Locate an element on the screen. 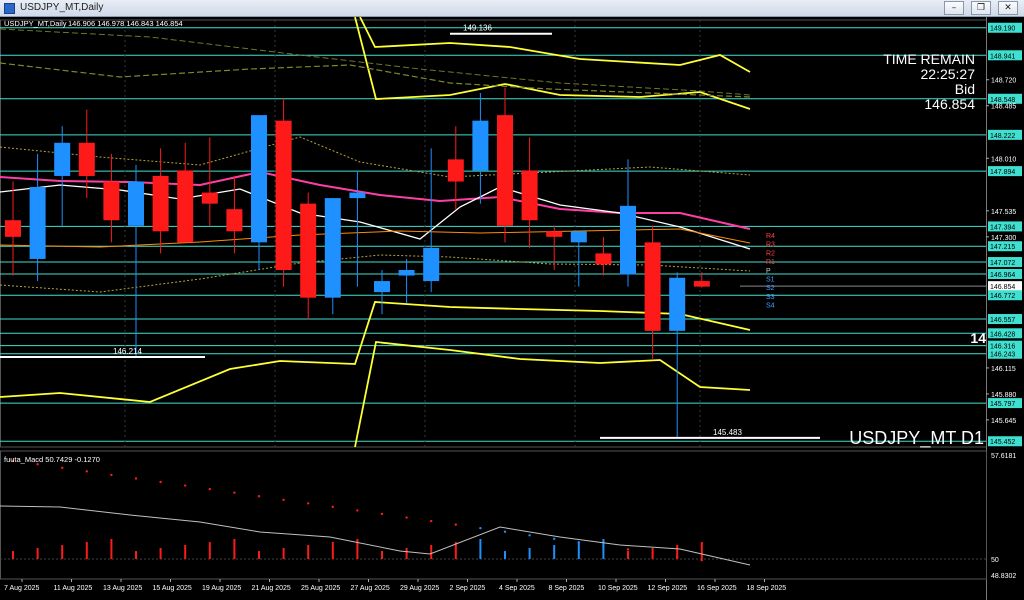  window-title: USDJPY_MT,Daily is located at coordinates (62, 7).